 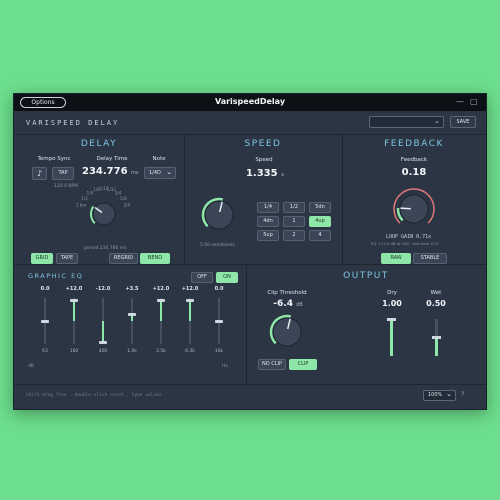 I want to click on clip-threshold-display: -6.4 dB, so click(x=288, y=304).